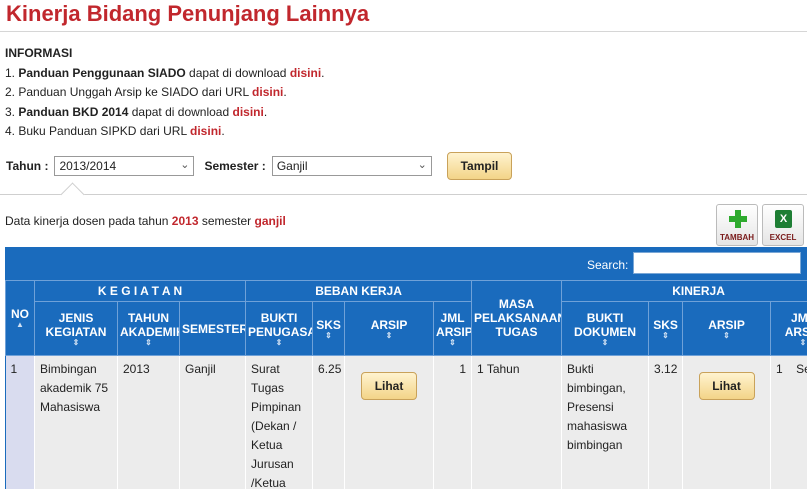 This screenshot has height=489, width=807. I want to click on sort-asc-icon: ▲, so click(20, 324).